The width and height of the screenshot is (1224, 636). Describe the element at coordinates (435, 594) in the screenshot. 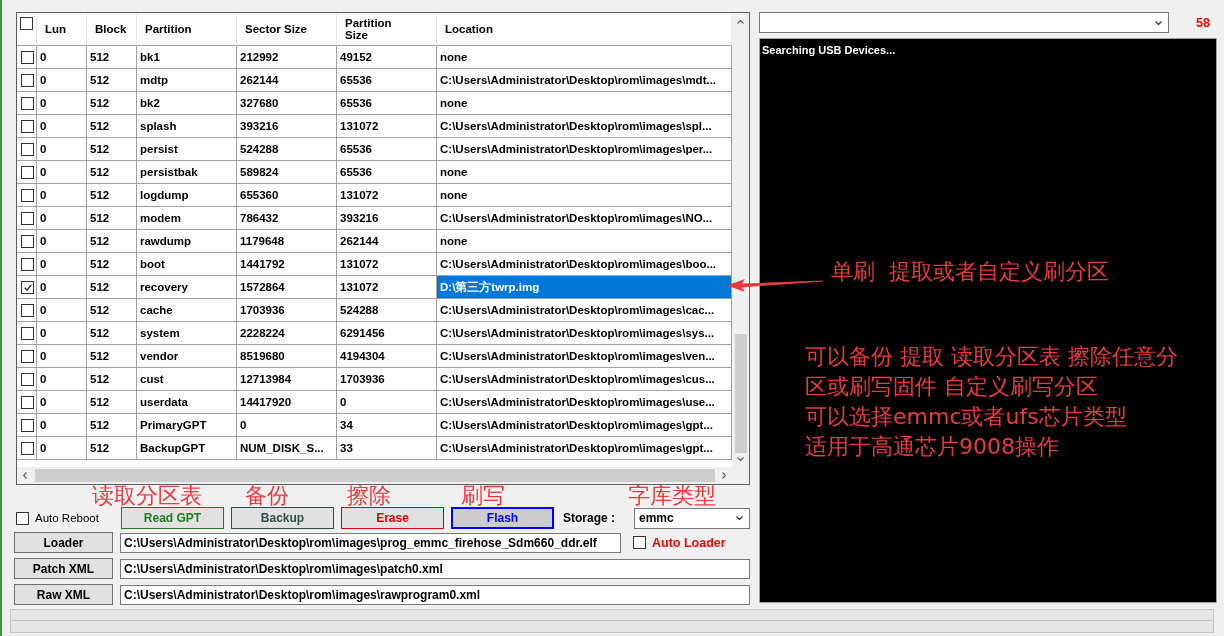

I see `path-field: C:\Users\Administrator\Desktop\rom\images\rawprogram0.xml` at that location.